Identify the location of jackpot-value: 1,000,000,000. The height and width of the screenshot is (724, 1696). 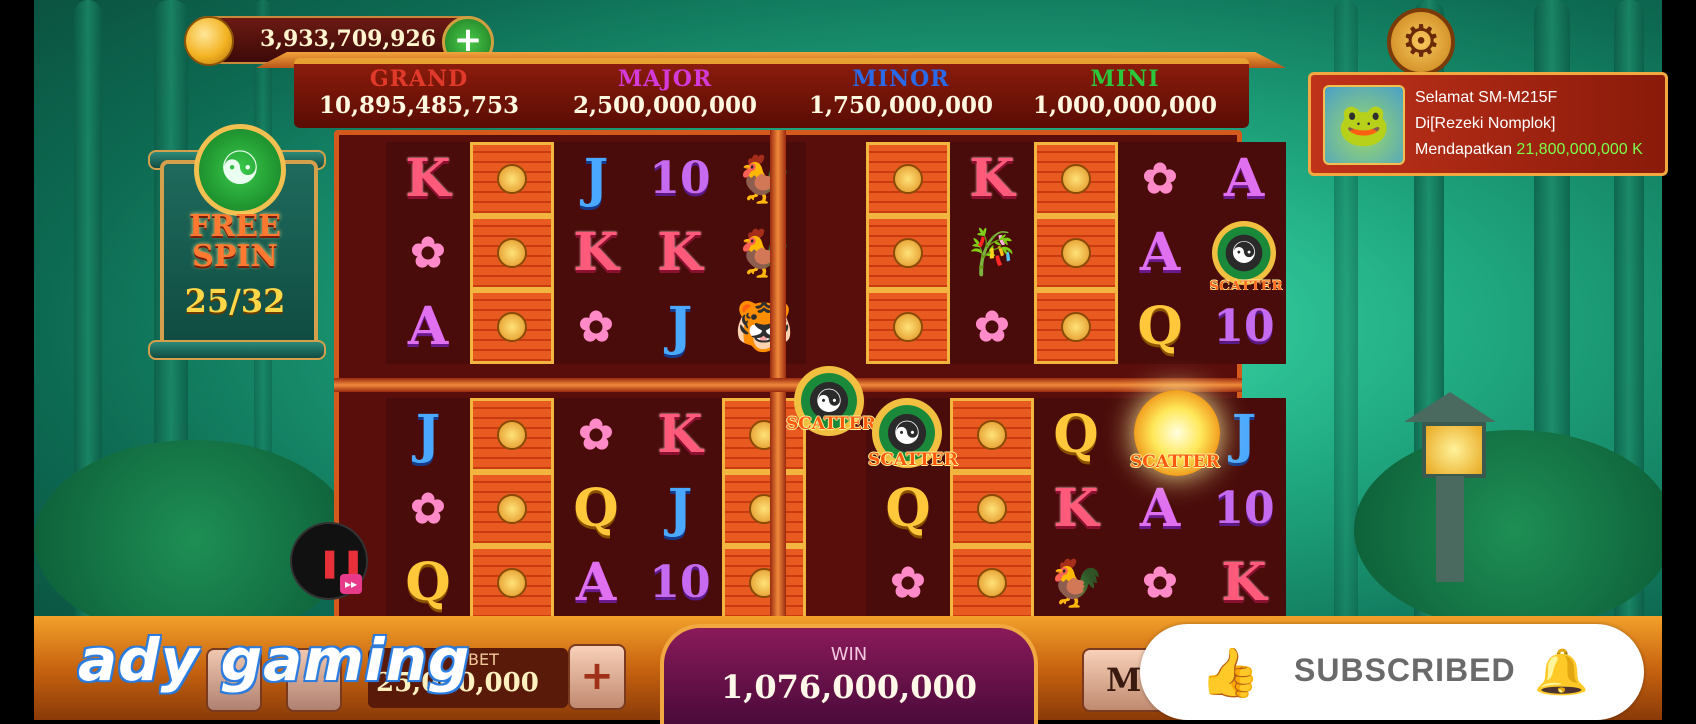
(1125, 105).